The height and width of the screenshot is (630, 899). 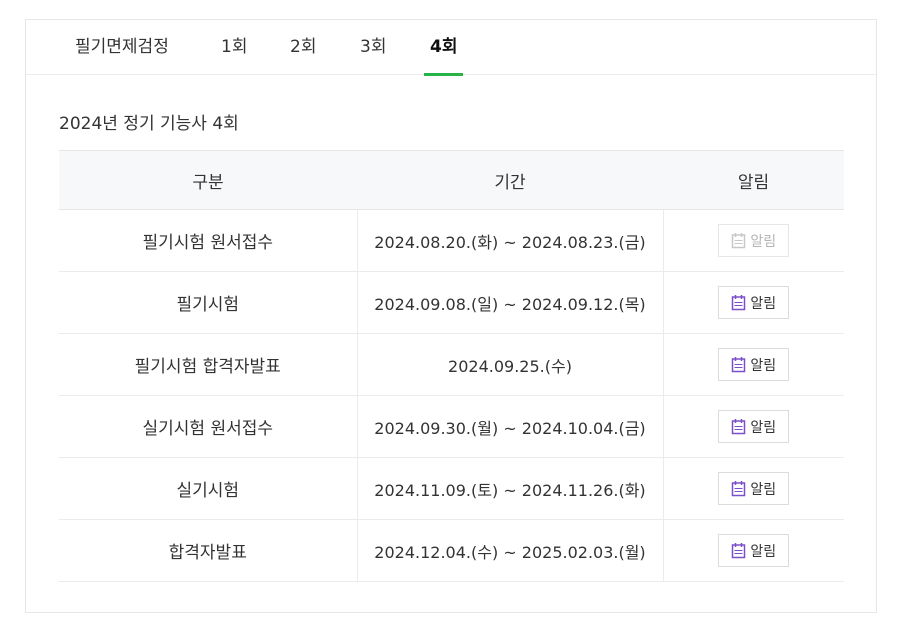 What do you see at coordinates (208, 180) in the screenshot?
I see `header-category: 구분` at bounding box center [208, 180].